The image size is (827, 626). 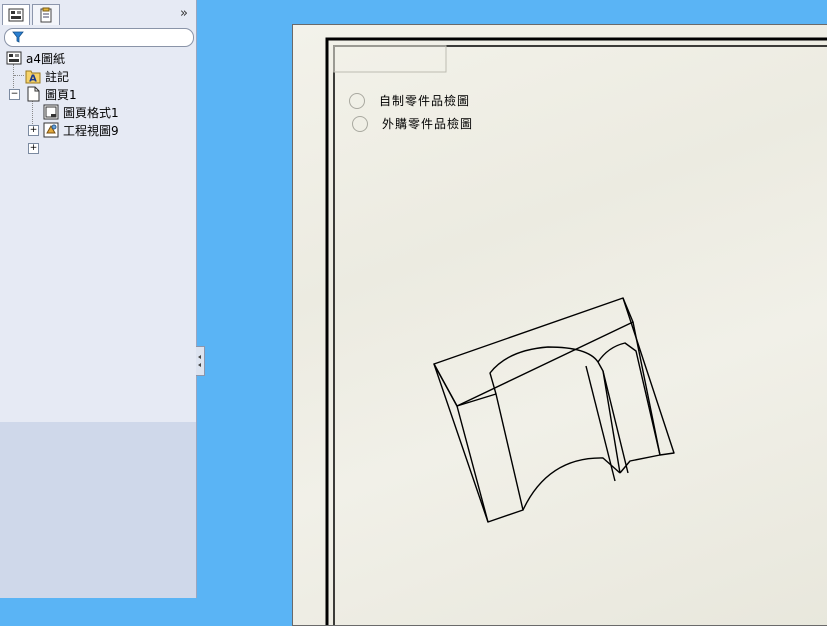 I want to click on tree-item-annotations: A 註記, so click(x=47, y=76).